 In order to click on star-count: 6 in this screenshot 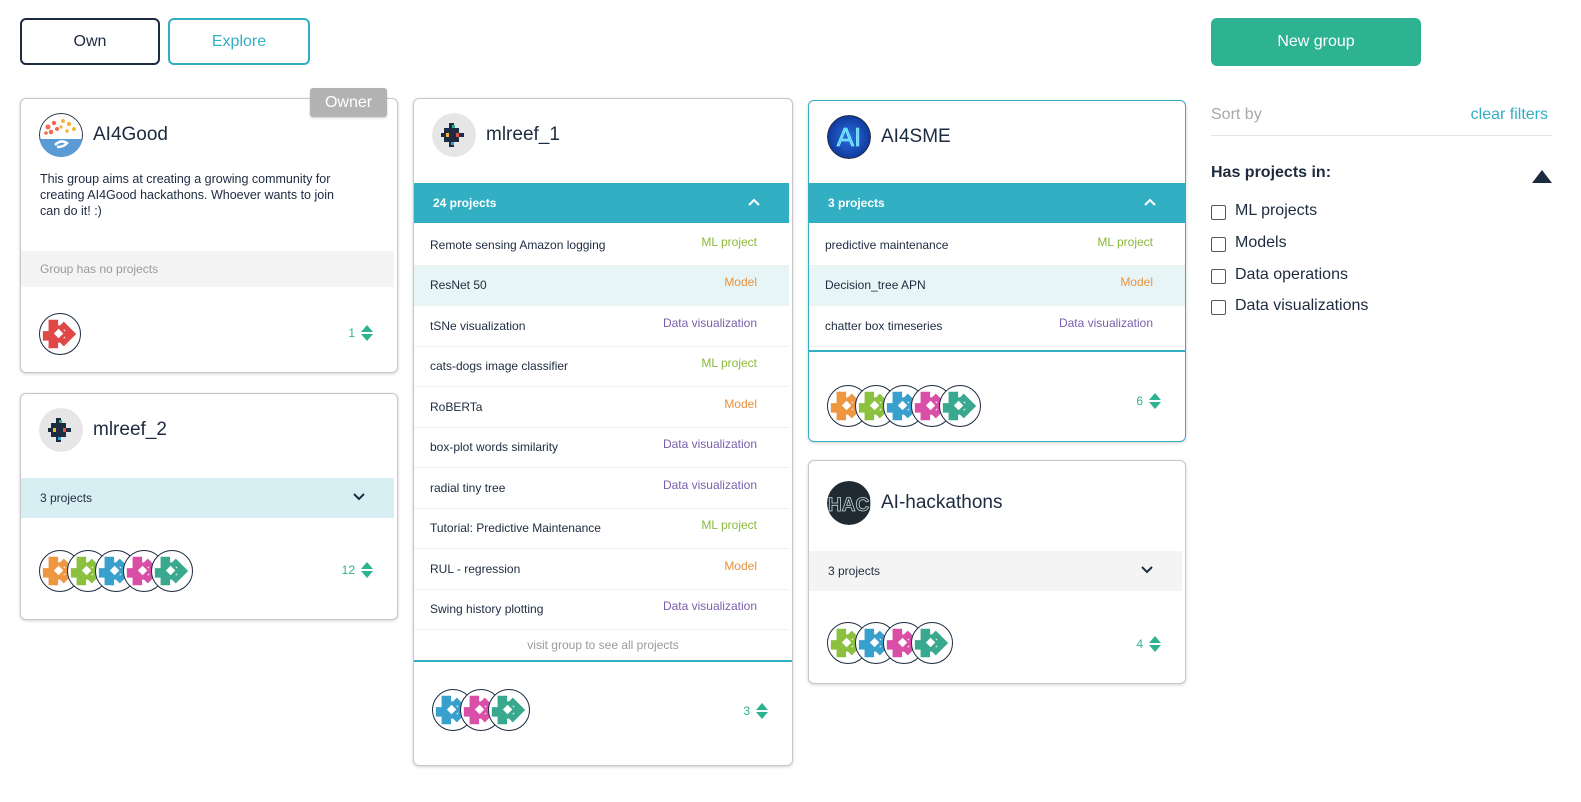, I will do `click(1148, 401)`.